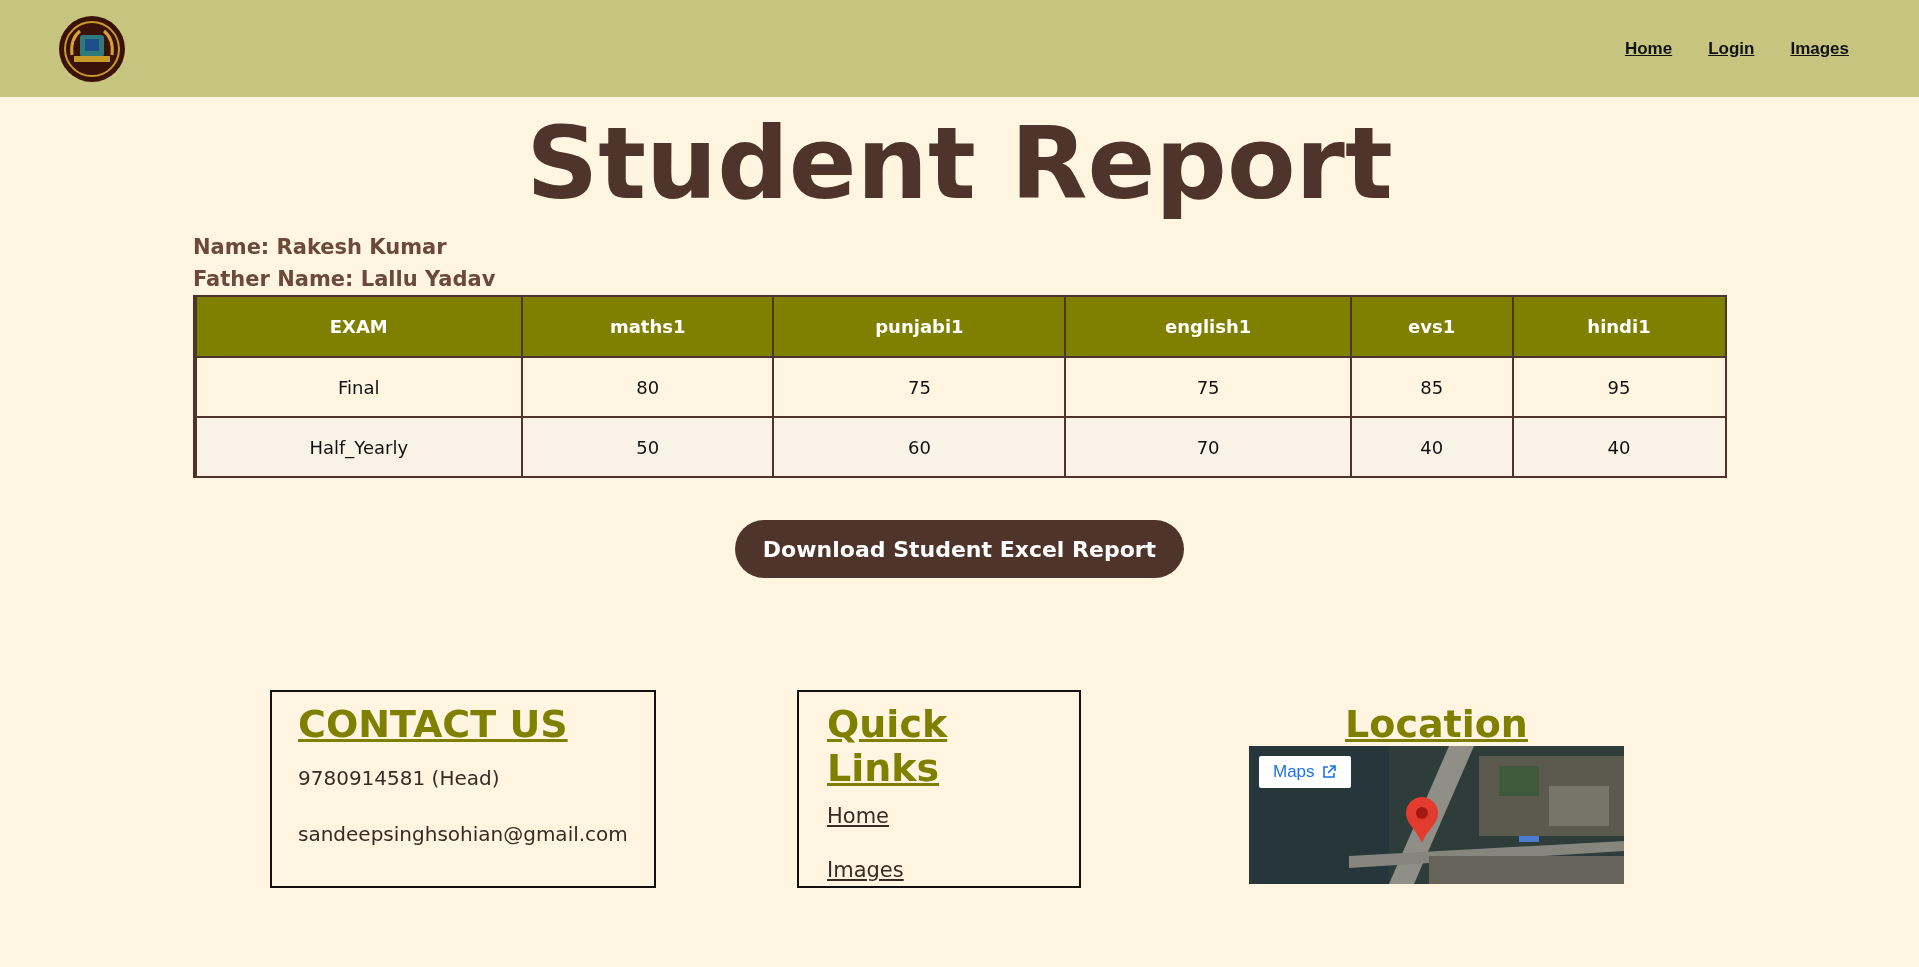  What do you see at coordinates (1731, 48) in the screenshot?
I see `nav-link: Login` at bounding box center [1731, 48].